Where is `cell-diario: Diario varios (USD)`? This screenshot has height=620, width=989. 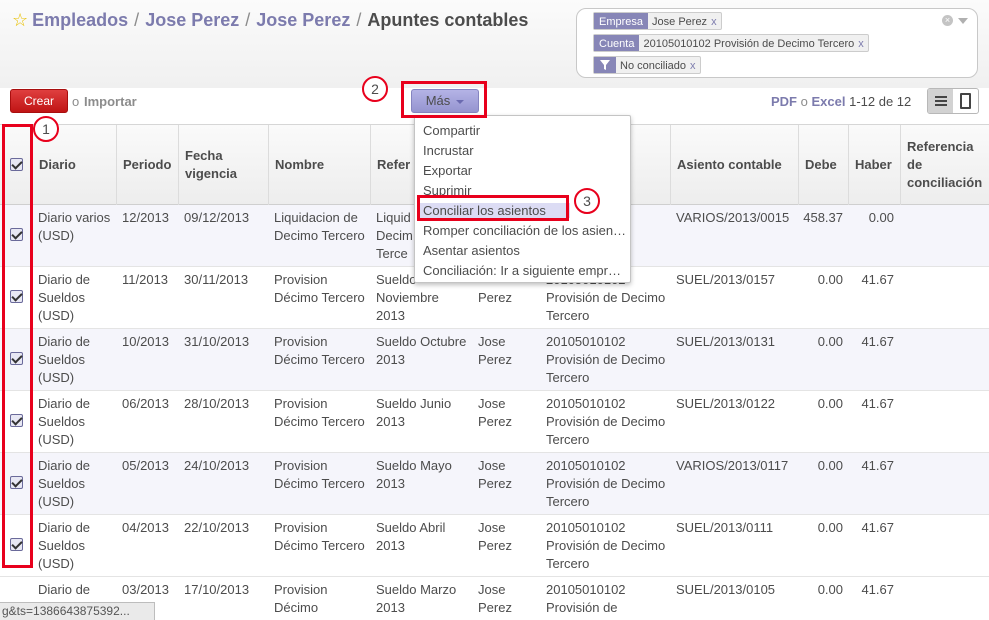
cell-diario: Diario varios (USD) is located at coordinates (74, 226).